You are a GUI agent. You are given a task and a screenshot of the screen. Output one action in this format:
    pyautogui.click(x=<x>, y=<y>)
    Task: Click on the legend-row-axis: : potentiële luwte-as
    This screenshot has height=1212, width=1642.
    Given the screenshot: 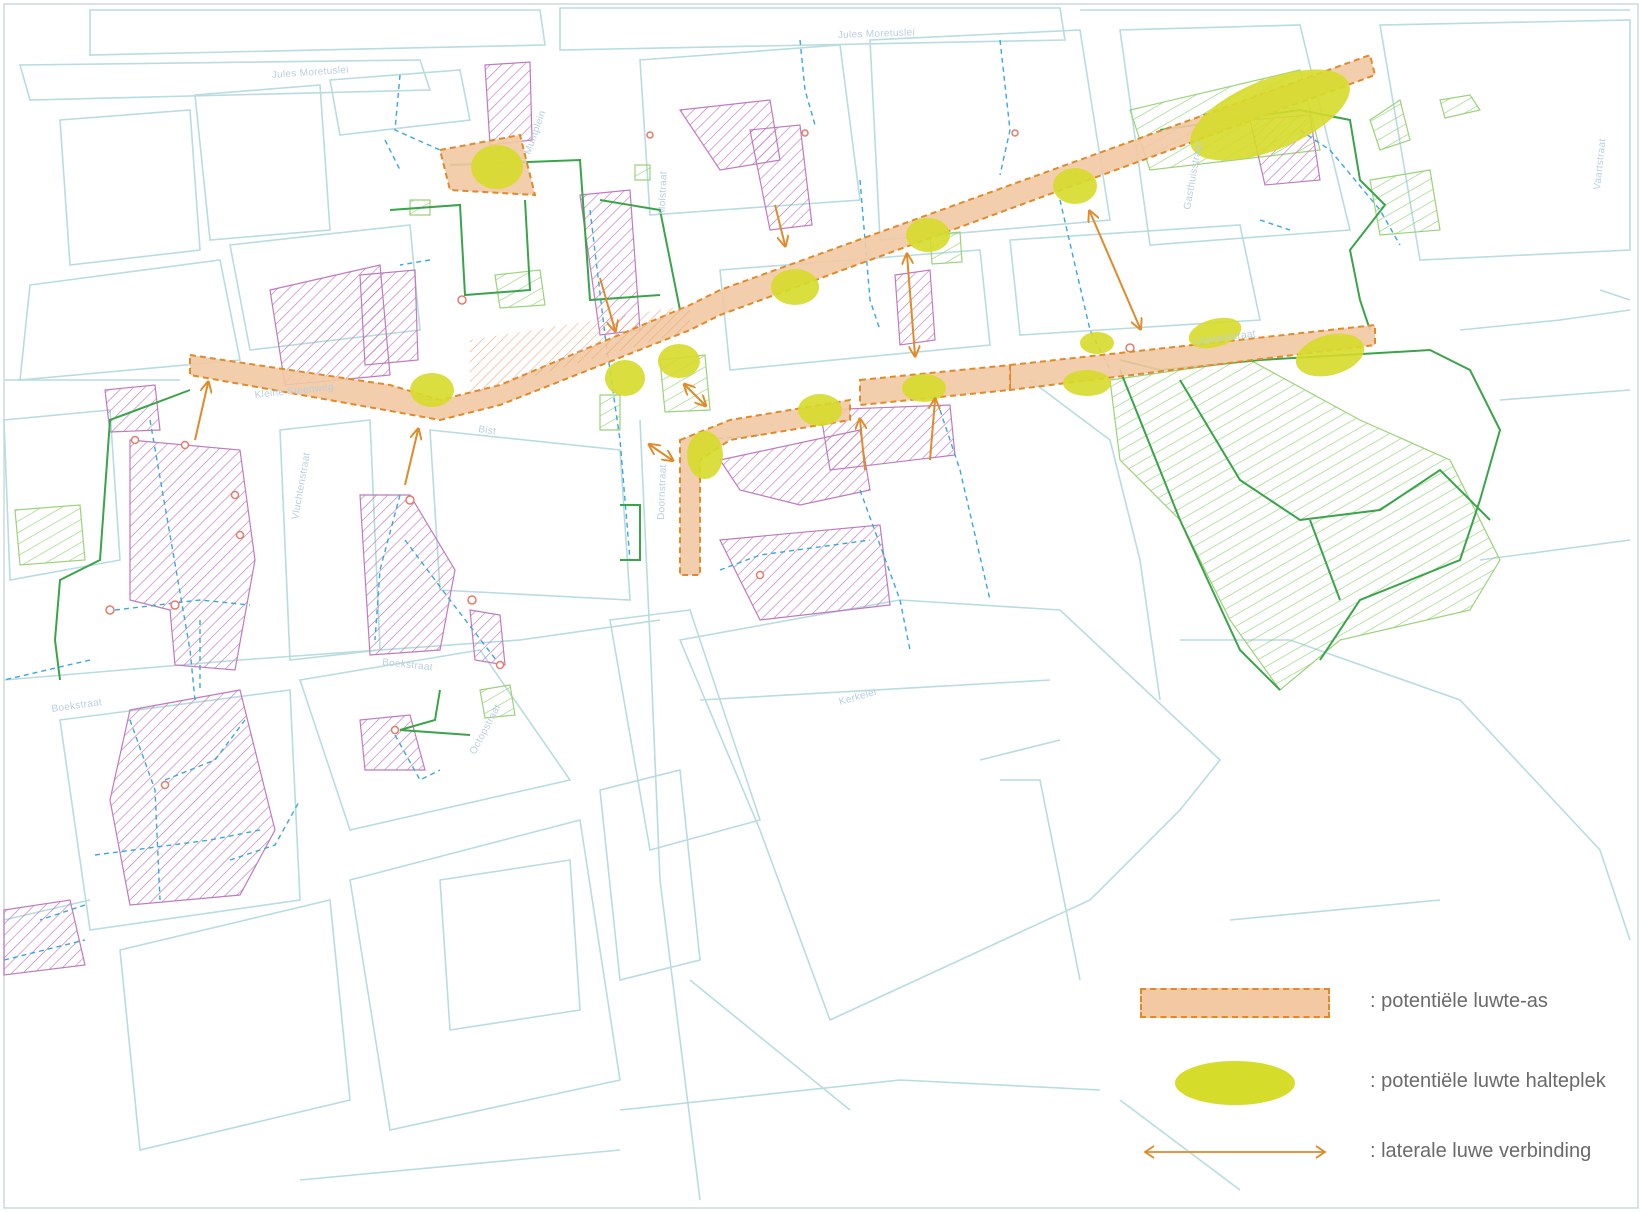 What is the action you would take?
    pyautogui.click(x=1385, y=1005)
    